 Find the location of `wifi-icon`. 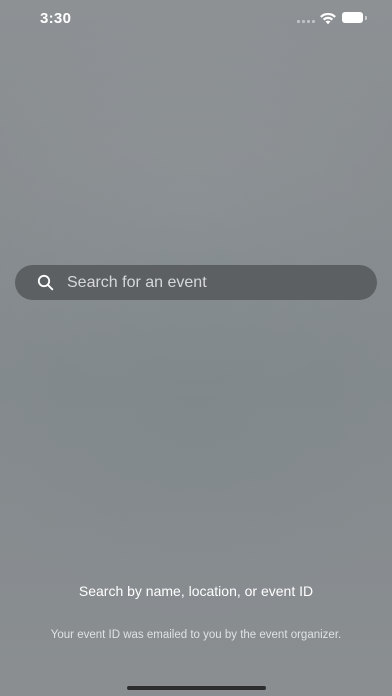

wifi-icon is located at coordinates (328, 18).